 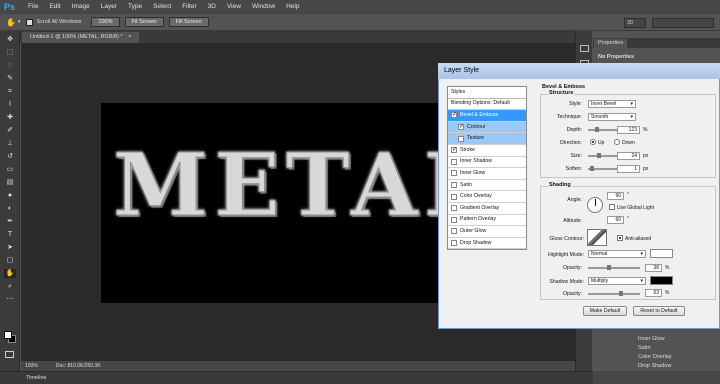 What do you see at coordinates (81, 7) in the screenshot?
I see `menu-image: Image` at bounding box center [81, 7].